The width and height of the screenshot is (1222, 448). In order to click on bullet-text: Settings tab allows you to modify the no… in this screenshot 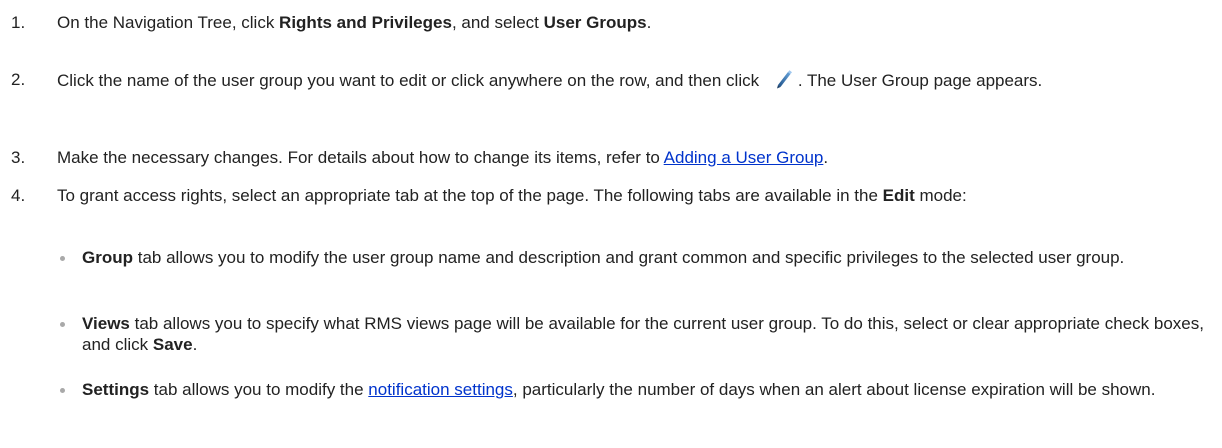, I will do `click(619, 389)`.